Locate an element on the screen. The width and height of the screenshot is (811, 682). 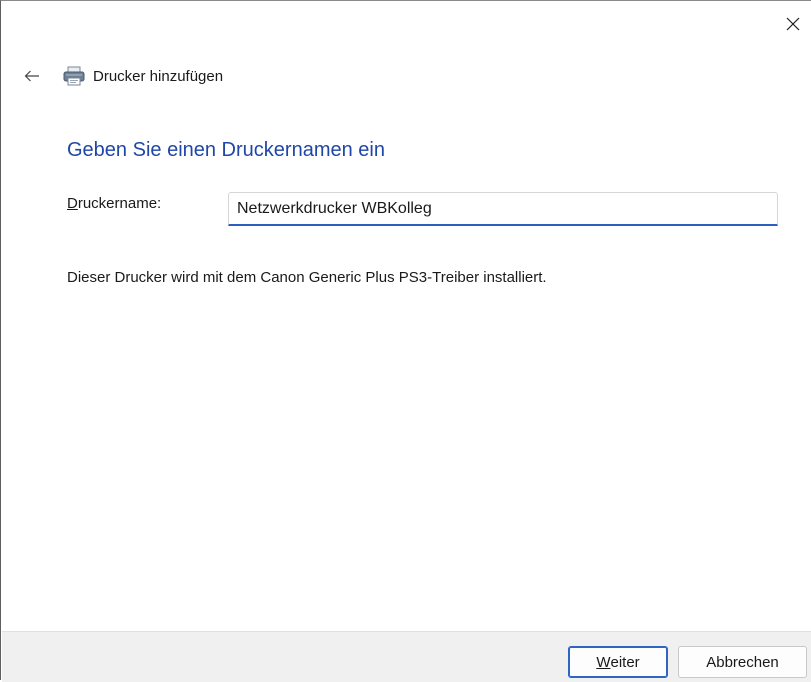
close-icon is located at coordinates (793, 24).